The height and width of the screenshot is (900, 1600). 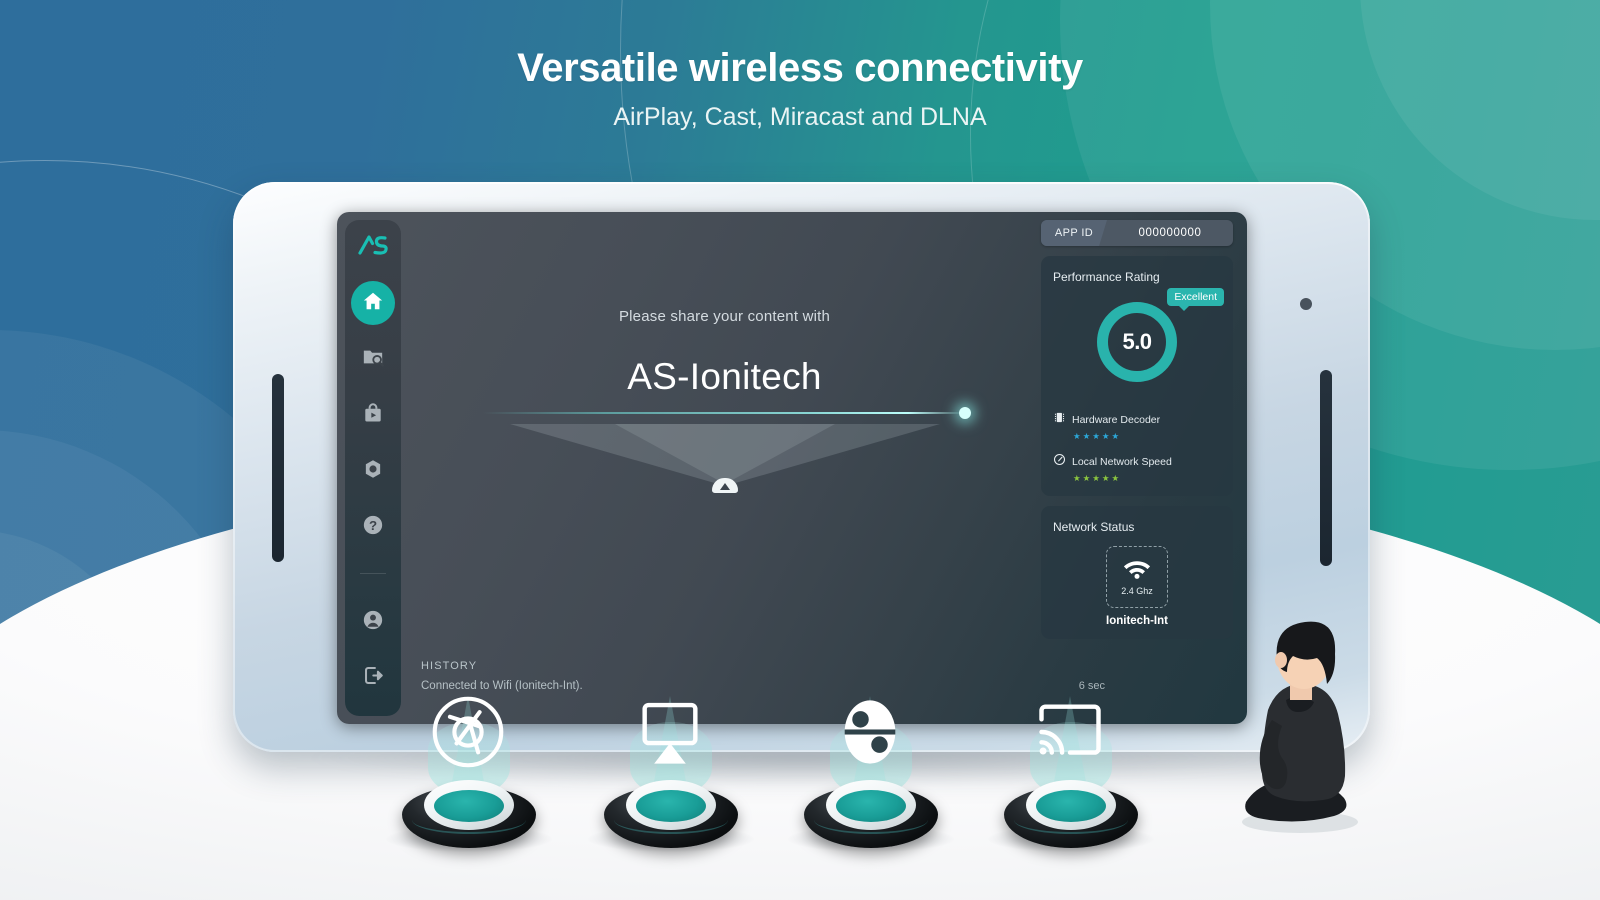 I want to click on performance-gauge-zone: Excellent 5.0, so click(x=1138, y=344).